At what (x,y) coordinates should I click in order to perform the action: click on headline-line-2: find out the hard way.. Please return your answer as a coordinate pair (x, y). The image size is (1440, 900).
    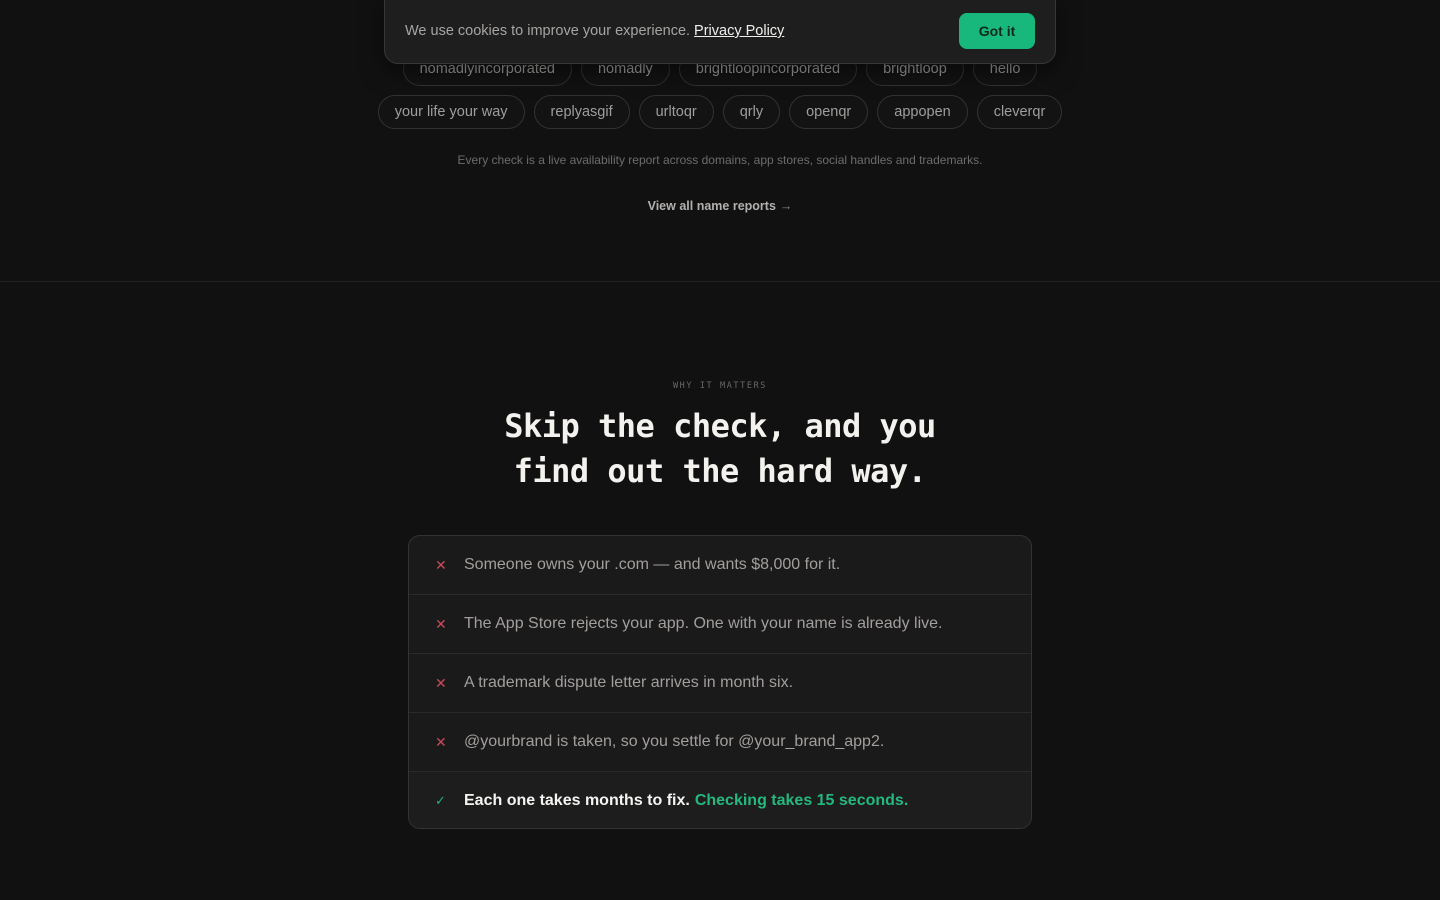
    Looking at the image, I should click on (720, 471).